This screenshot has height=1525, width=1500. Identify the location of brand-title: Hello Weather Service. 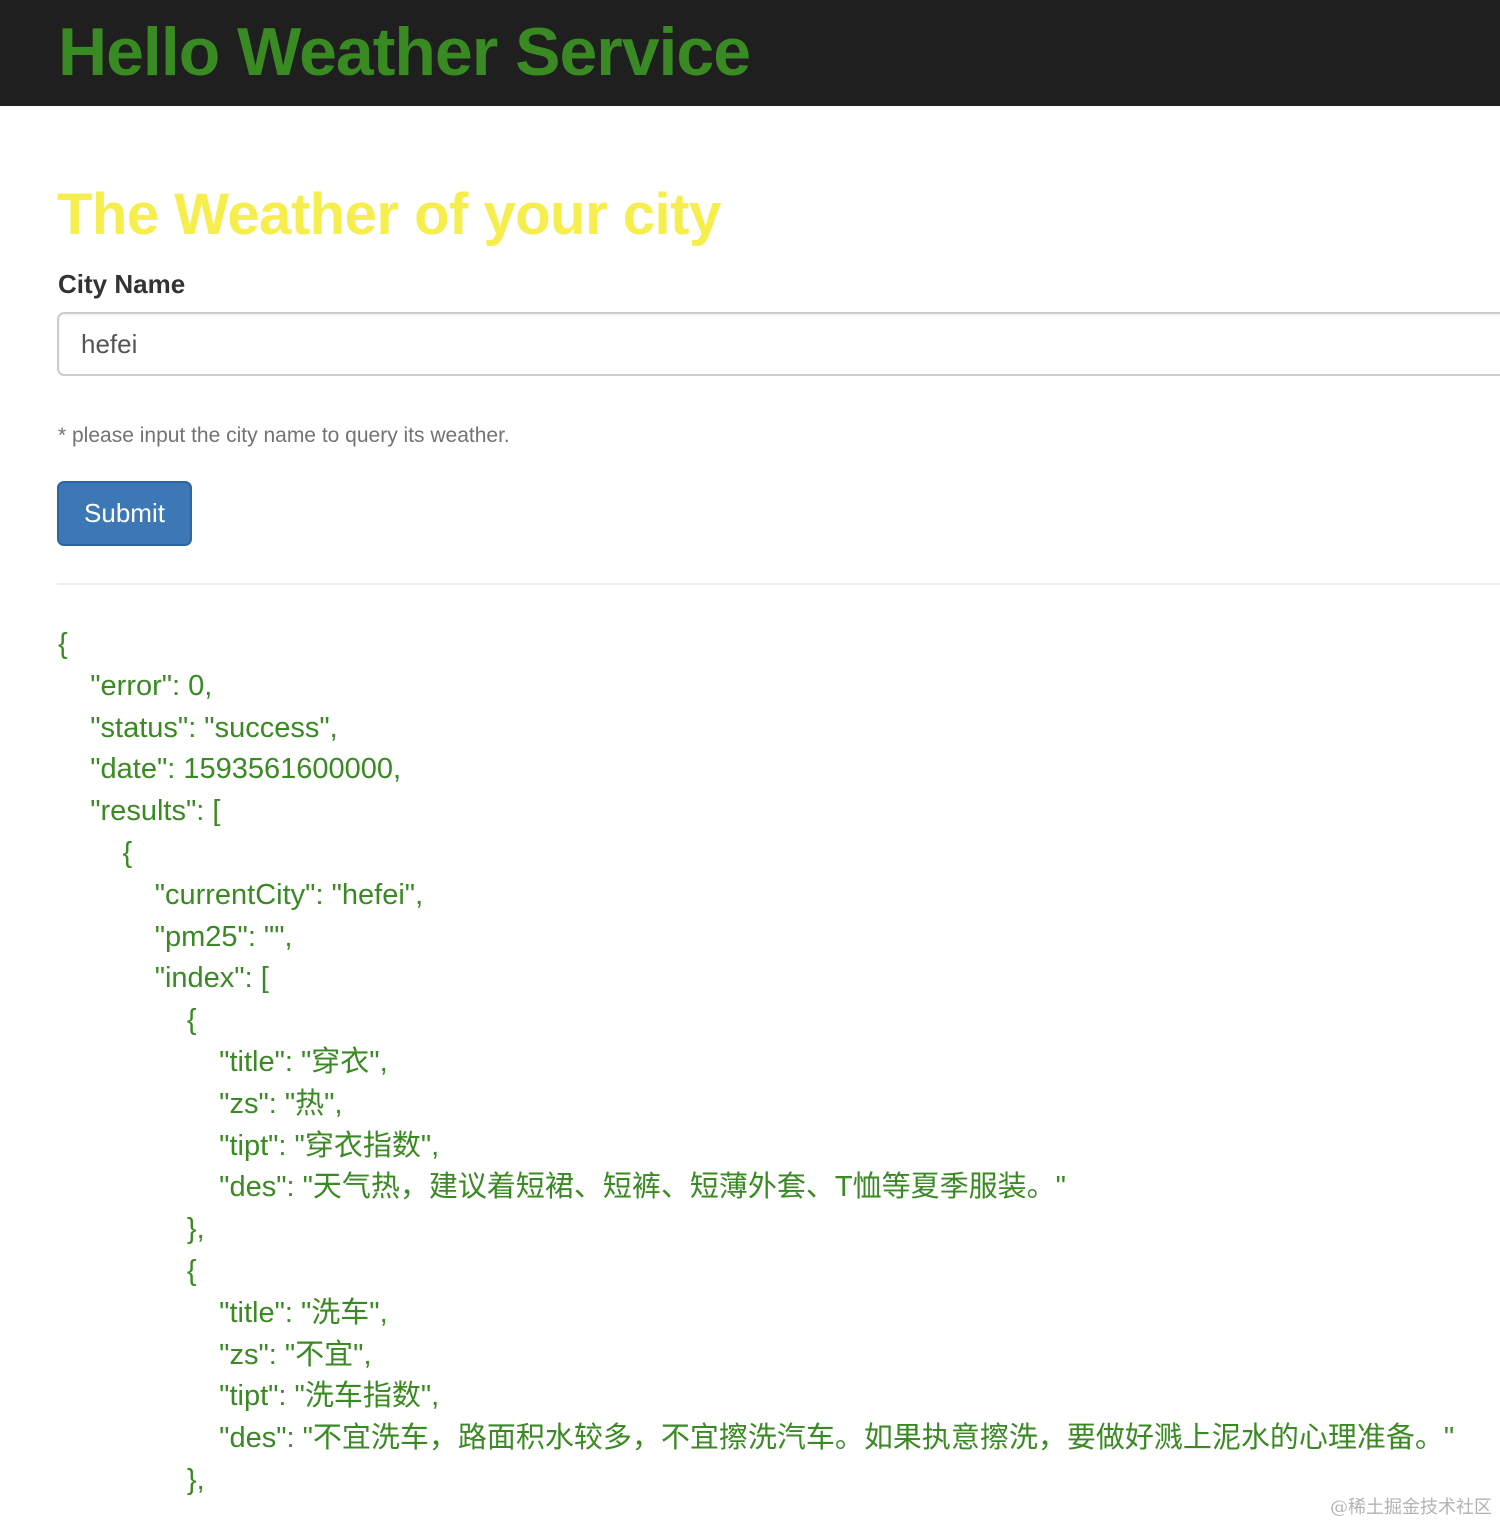
(404, 52).